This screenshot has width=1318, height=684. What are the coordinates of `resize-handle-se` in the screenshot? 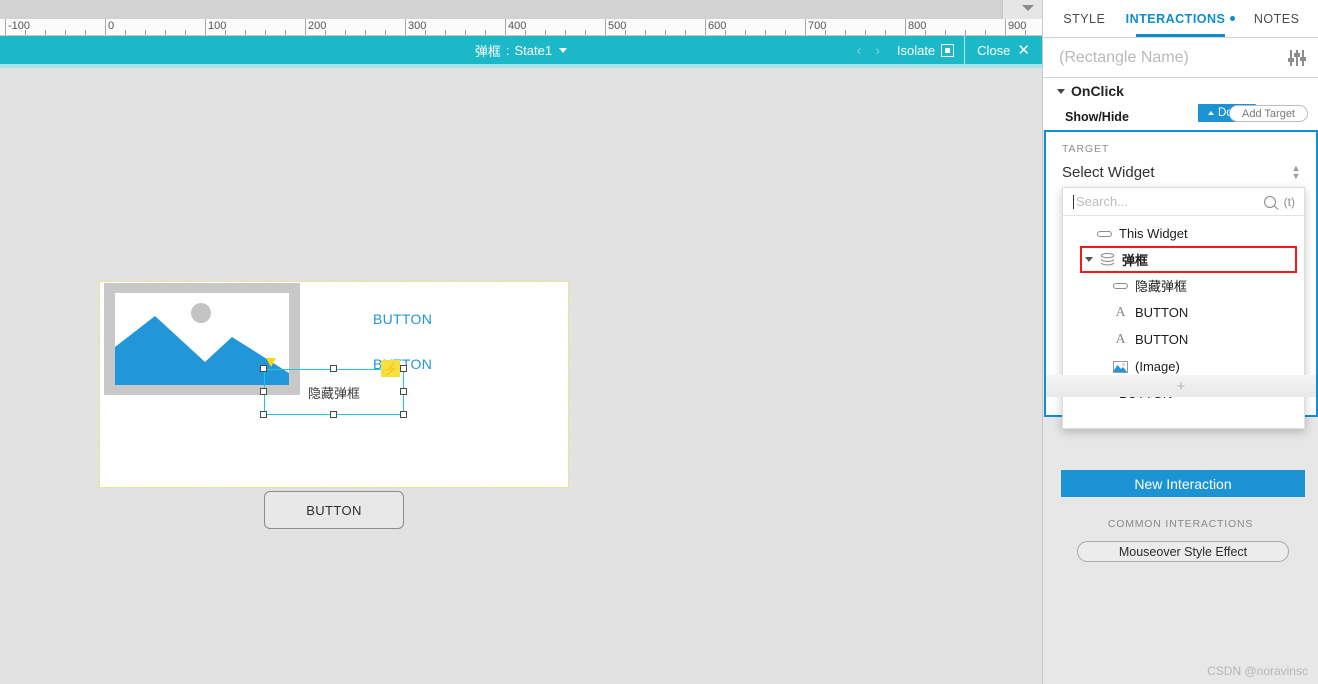 It's located at (403, 414).